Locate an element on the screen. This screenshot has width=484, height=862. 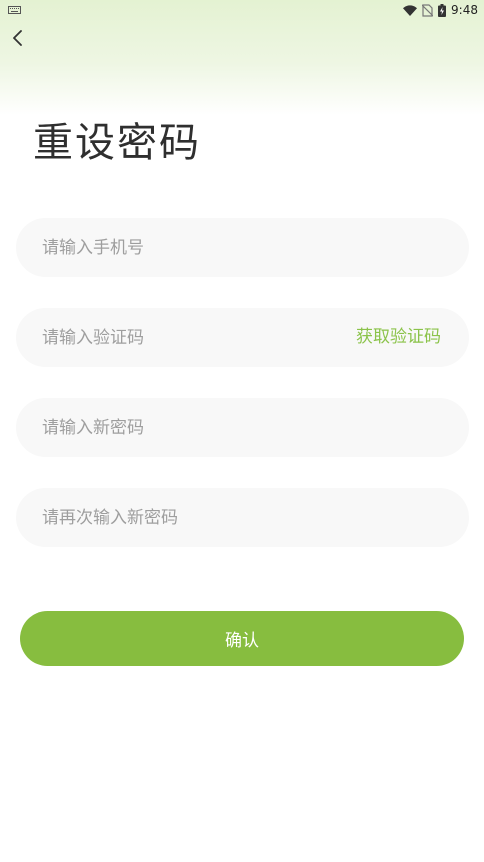
phone-field is located at coordinates (242, 247).